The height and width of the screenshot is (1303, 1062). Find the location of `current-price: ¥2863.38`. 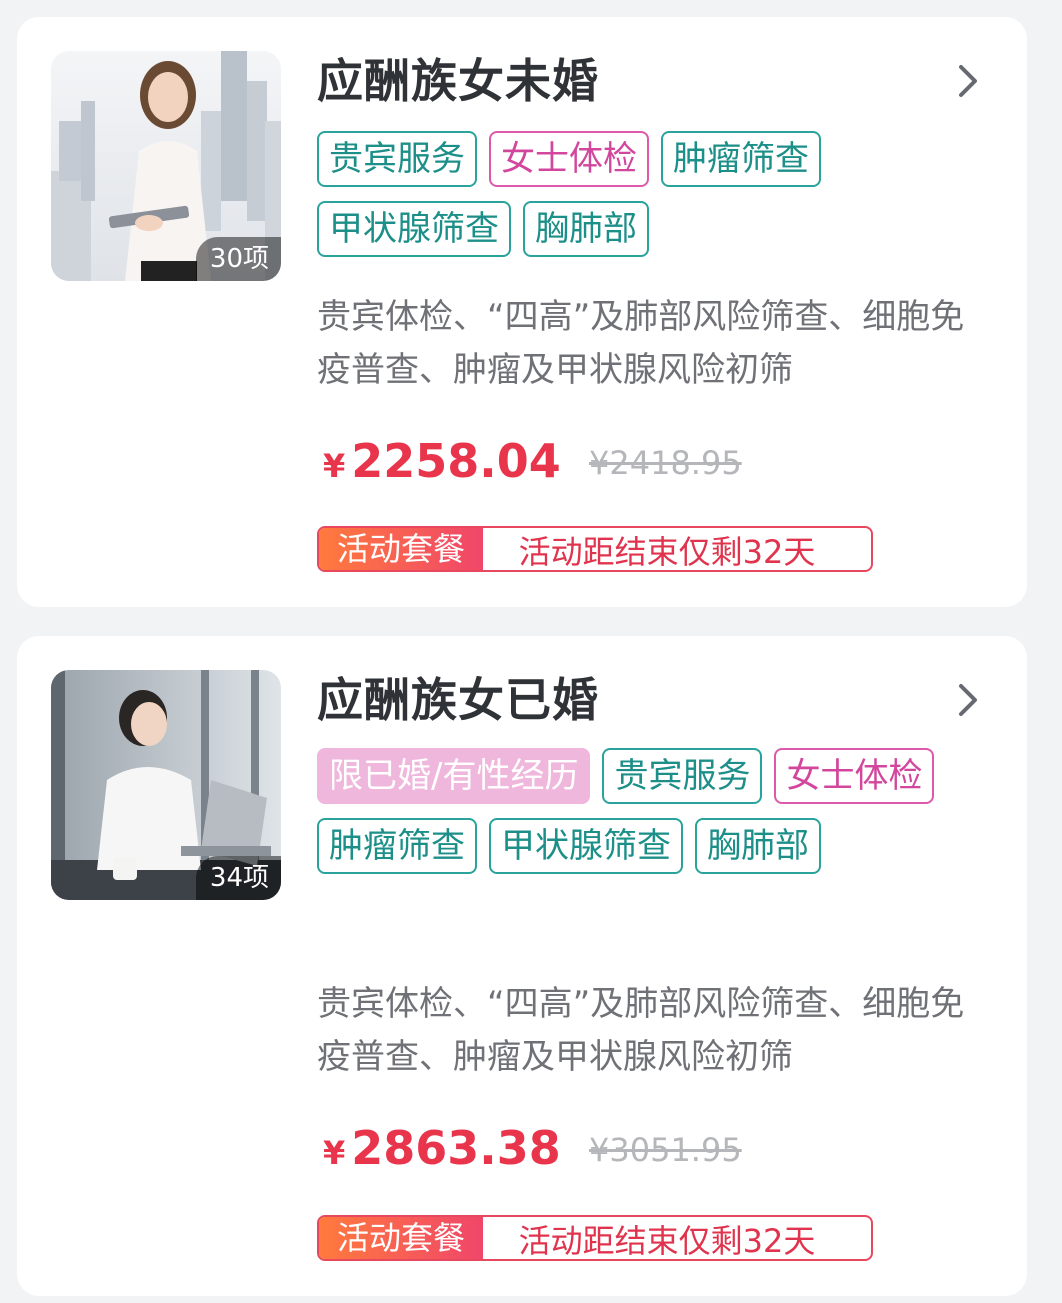

current-price: ¥2863.38 is located at coordinates (442, 1150).